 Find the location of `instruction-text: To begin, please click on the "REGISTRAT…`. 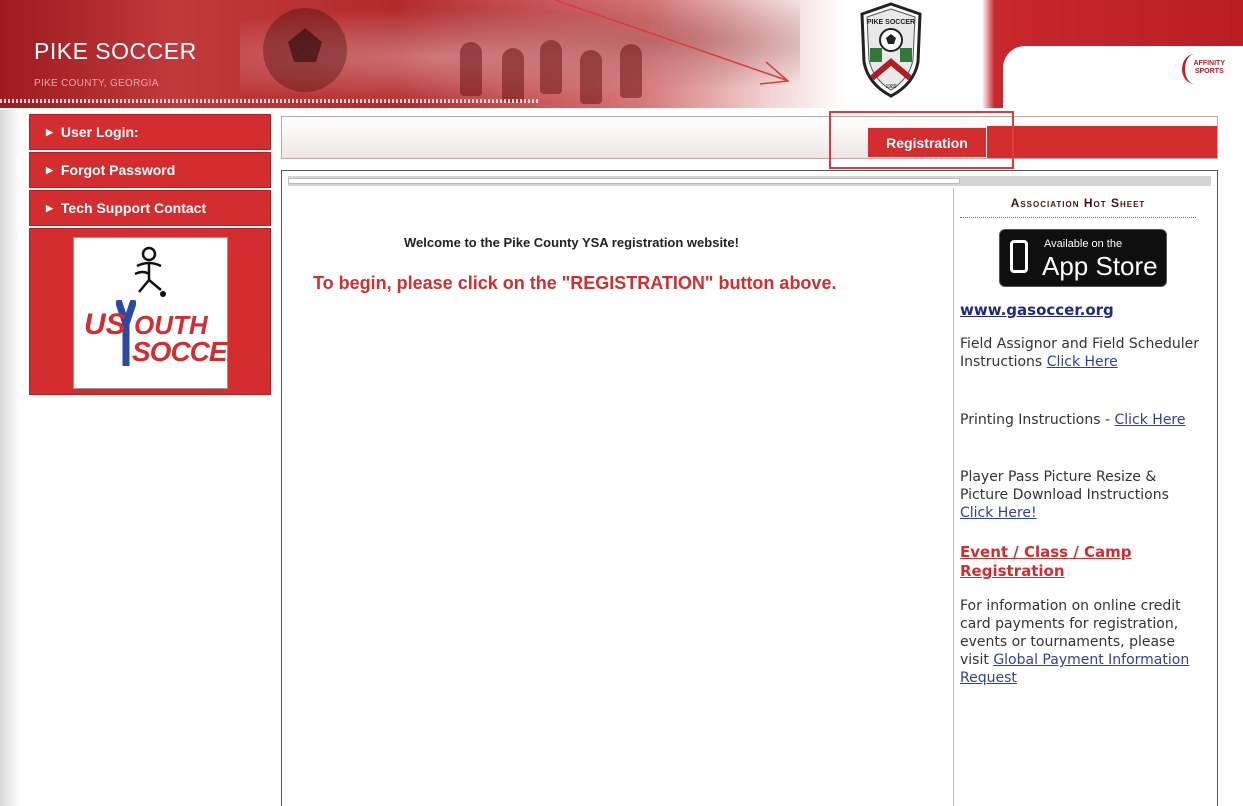

instruction-text: To begin, please click on the "REGISTRAT… is located at coordinates (575, 283).